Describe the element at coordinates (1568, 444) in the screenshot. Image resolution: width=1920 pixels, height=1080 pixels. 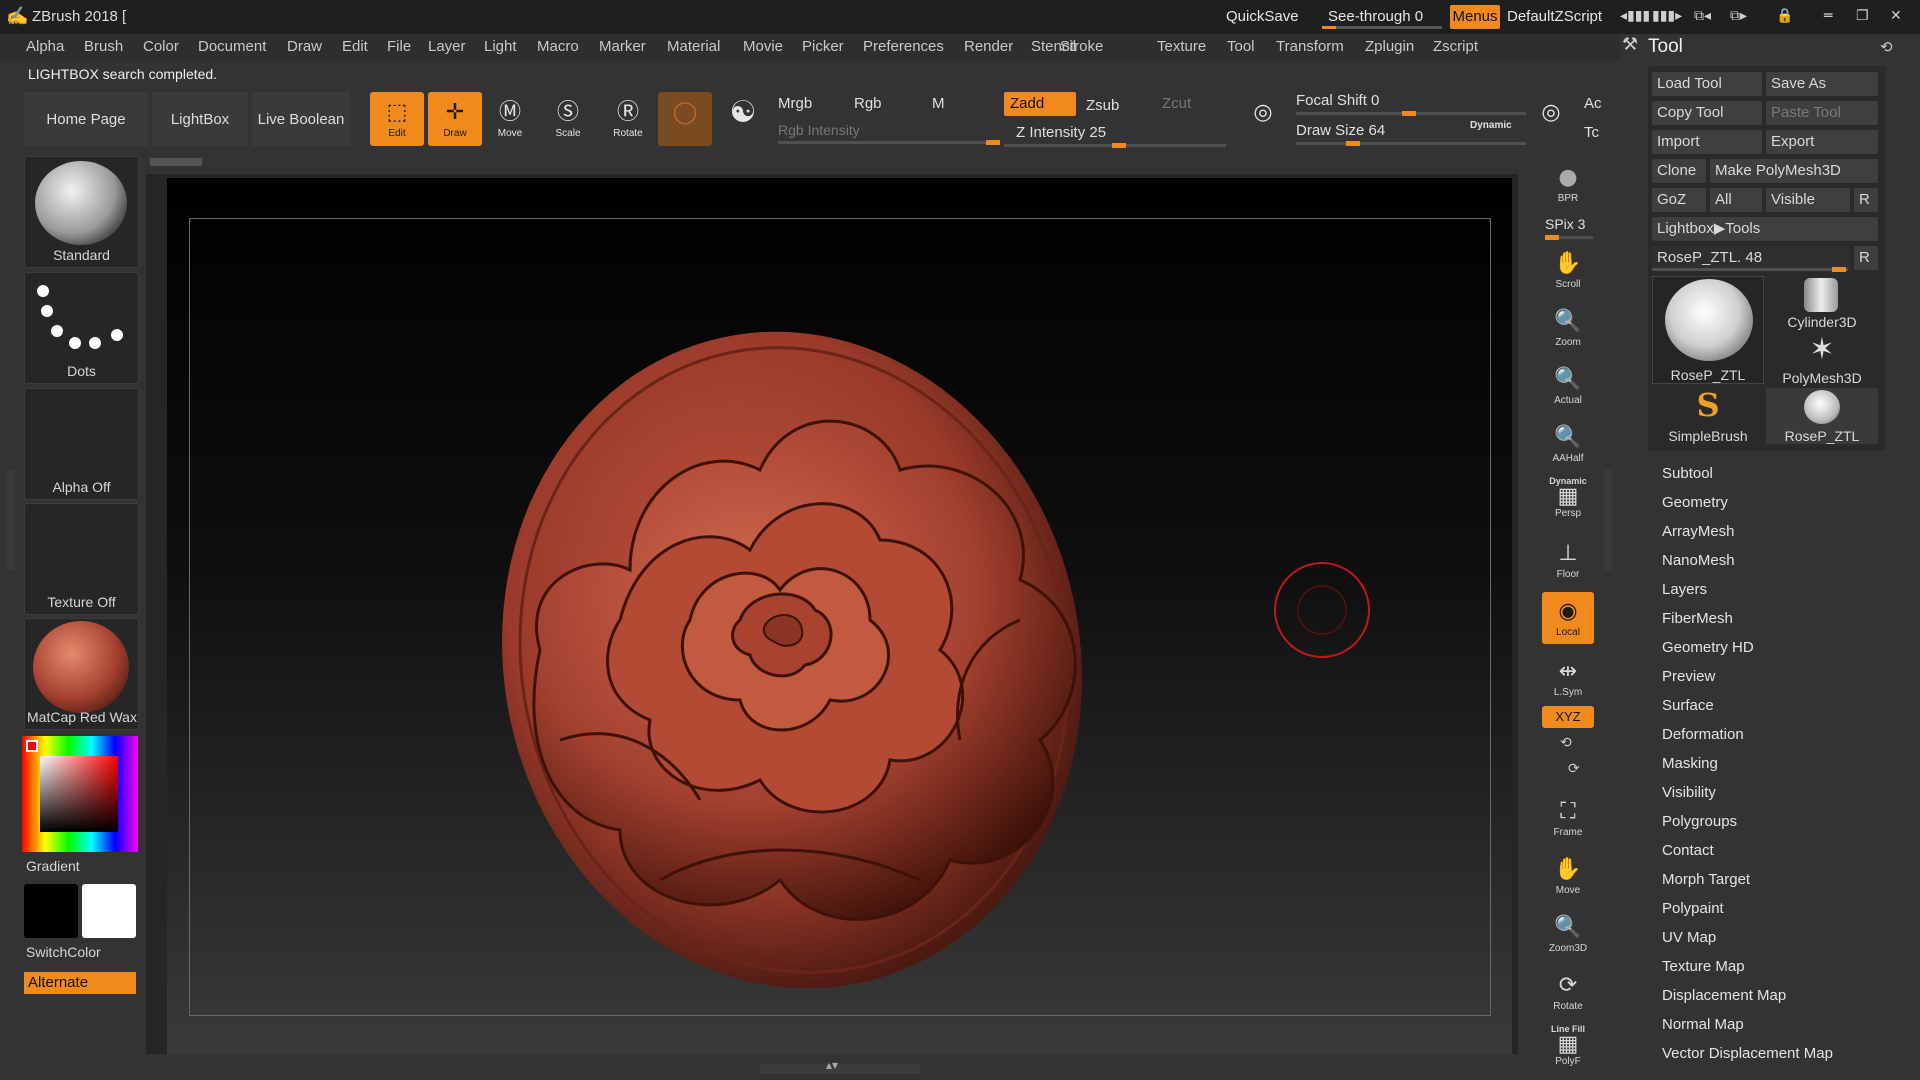
I see `aahalf-button: 🔍 AAHalf` at that location.